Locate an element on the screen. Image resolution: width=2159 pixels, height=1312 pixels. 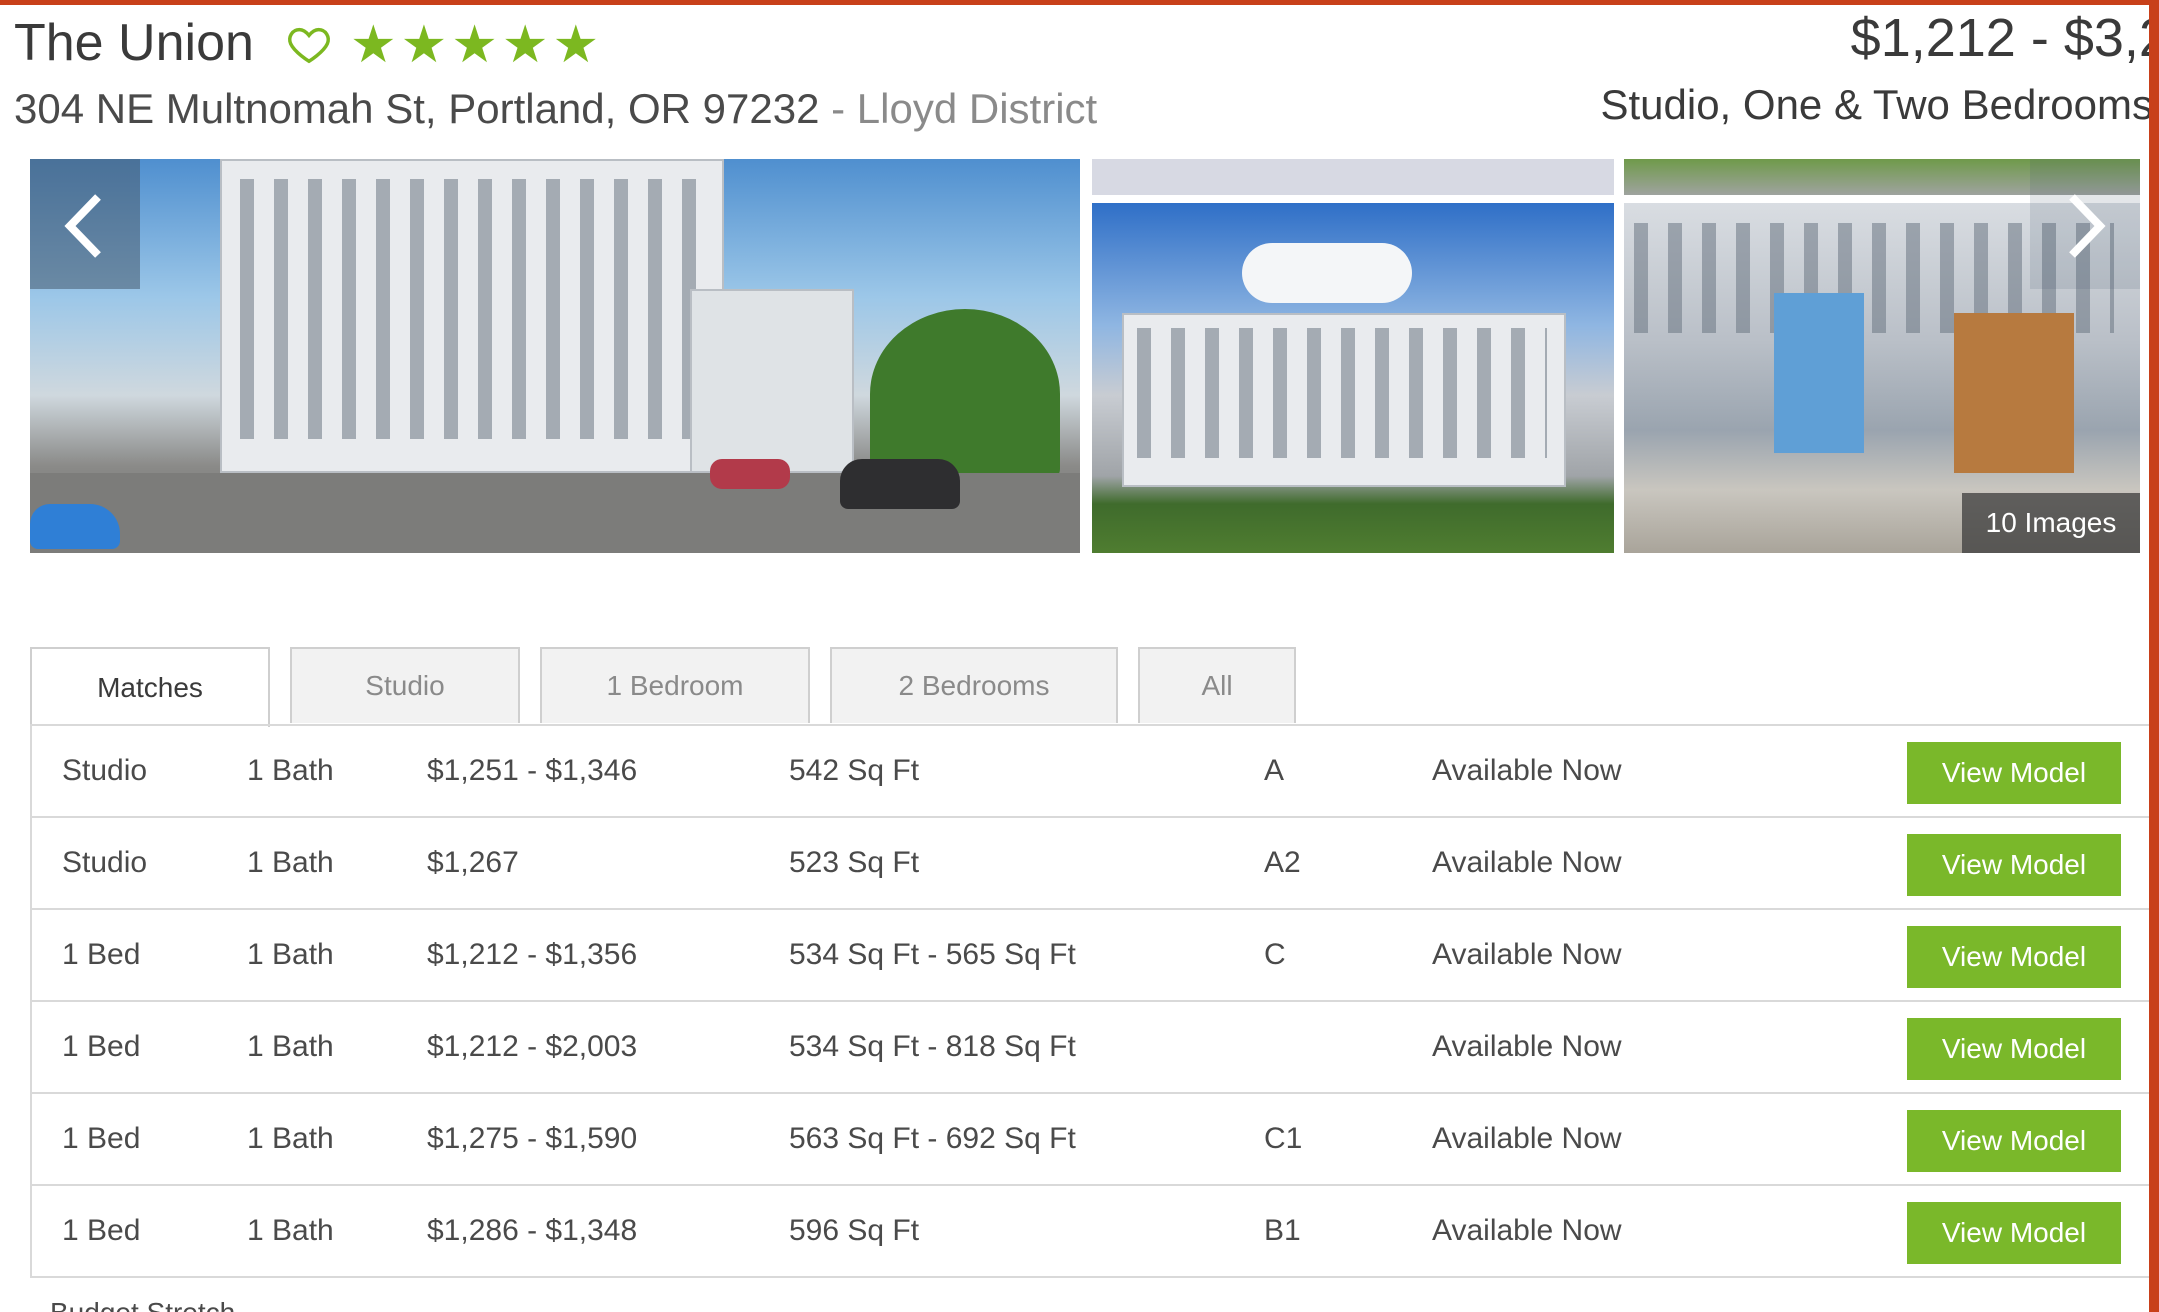
gallery-prev-button is located at coordinates (85, 224).